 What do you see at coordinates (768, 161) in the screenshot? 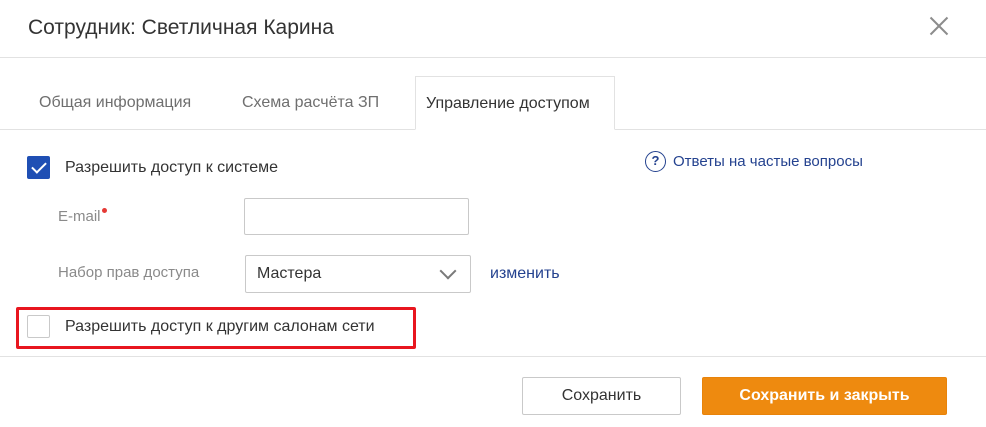
I see `faq-label: Ответы на частые вопросы` at bounding box center [768, 161].